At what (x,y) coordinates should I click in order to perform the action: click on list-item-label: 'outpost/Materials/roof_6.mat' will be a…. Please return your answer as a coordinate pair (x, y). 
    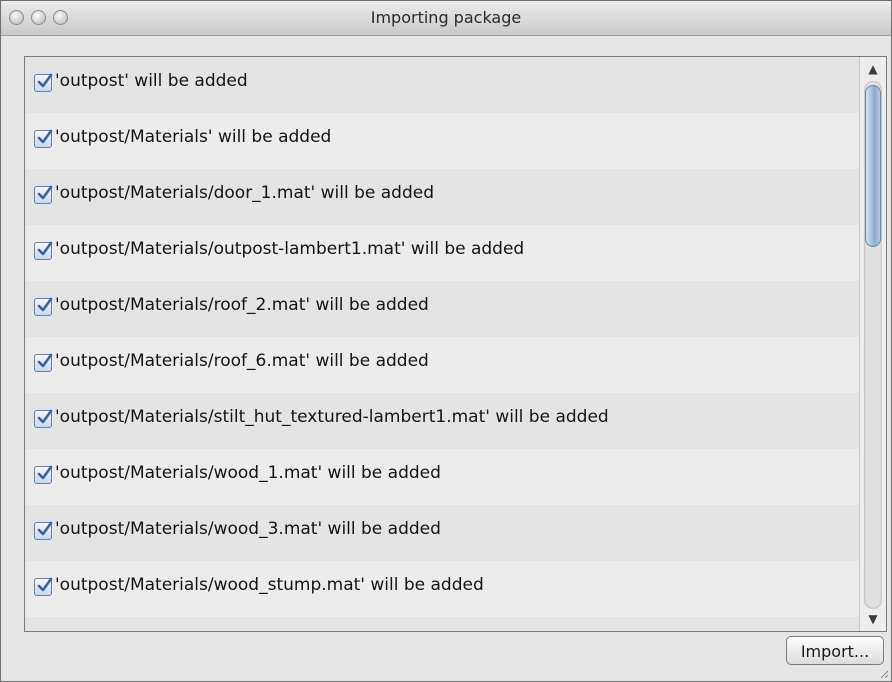
    Looking at the image, I should click on (242, 361).